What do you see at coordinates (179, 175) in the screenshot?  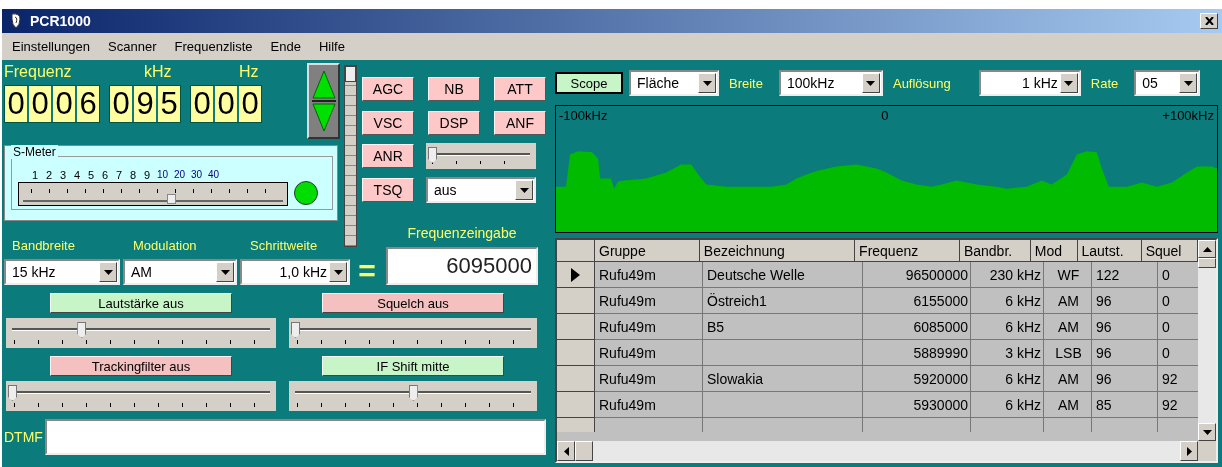 I see `scale-label: 20` at bounding box center [179, 175].